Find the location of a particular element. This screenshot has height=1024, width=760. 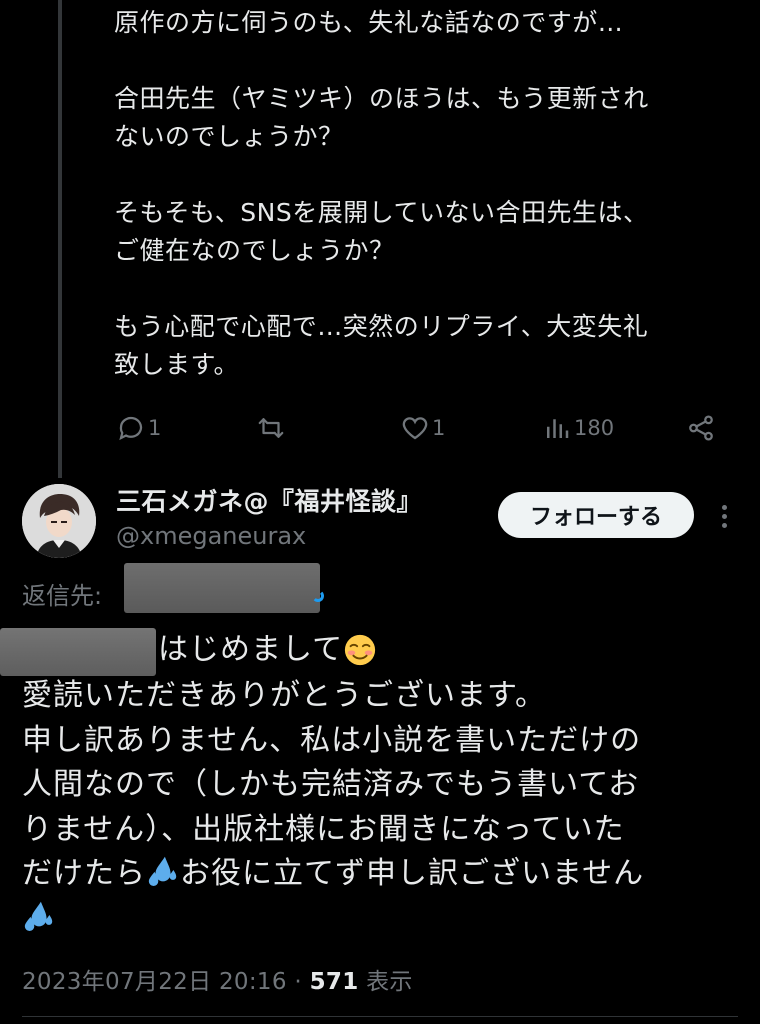

tweet-line-5-end: お役に立てず申し訳ございません is located at coordinates (412, 873).